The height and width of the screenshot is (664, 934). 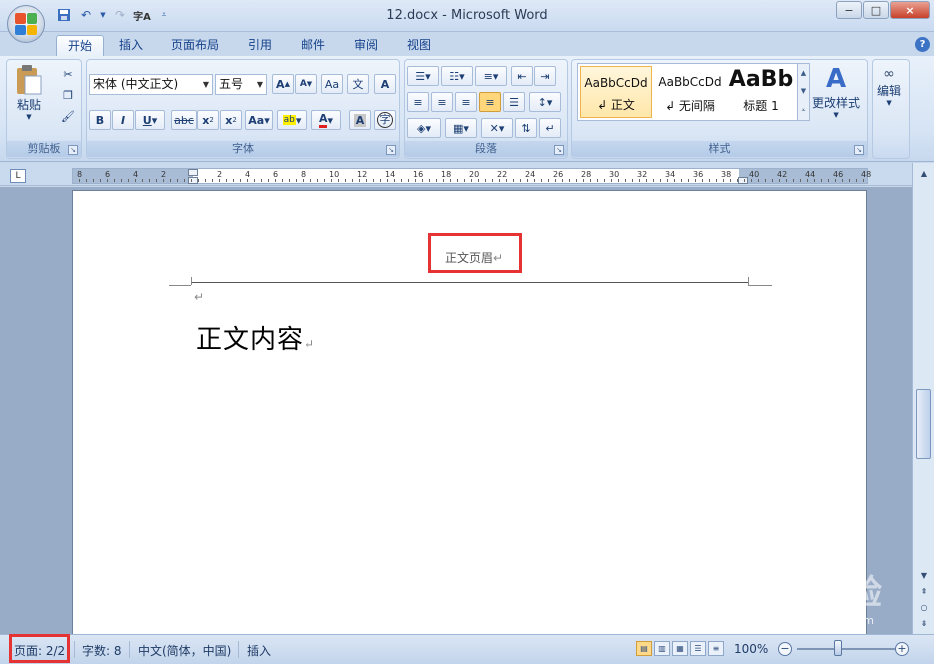 What do you see at coordinates (260, 45) in the screenshot?
I see `tab-references: 引用` at bounding box center [260, 45].